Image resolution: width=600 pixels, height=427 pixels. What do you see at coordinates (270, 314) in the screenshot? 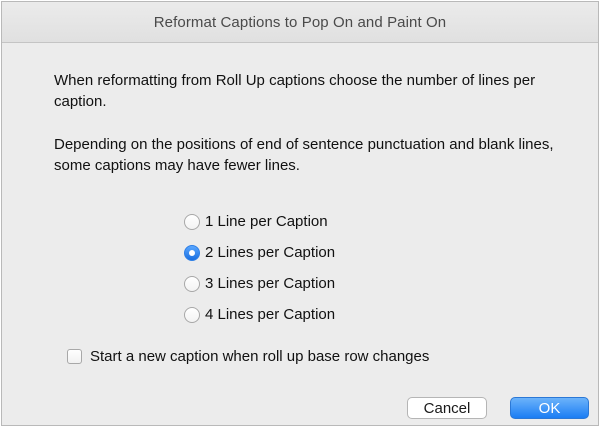
I see `radio-option-label: 4 Lines per Caption` at bounding box center [270, 314].